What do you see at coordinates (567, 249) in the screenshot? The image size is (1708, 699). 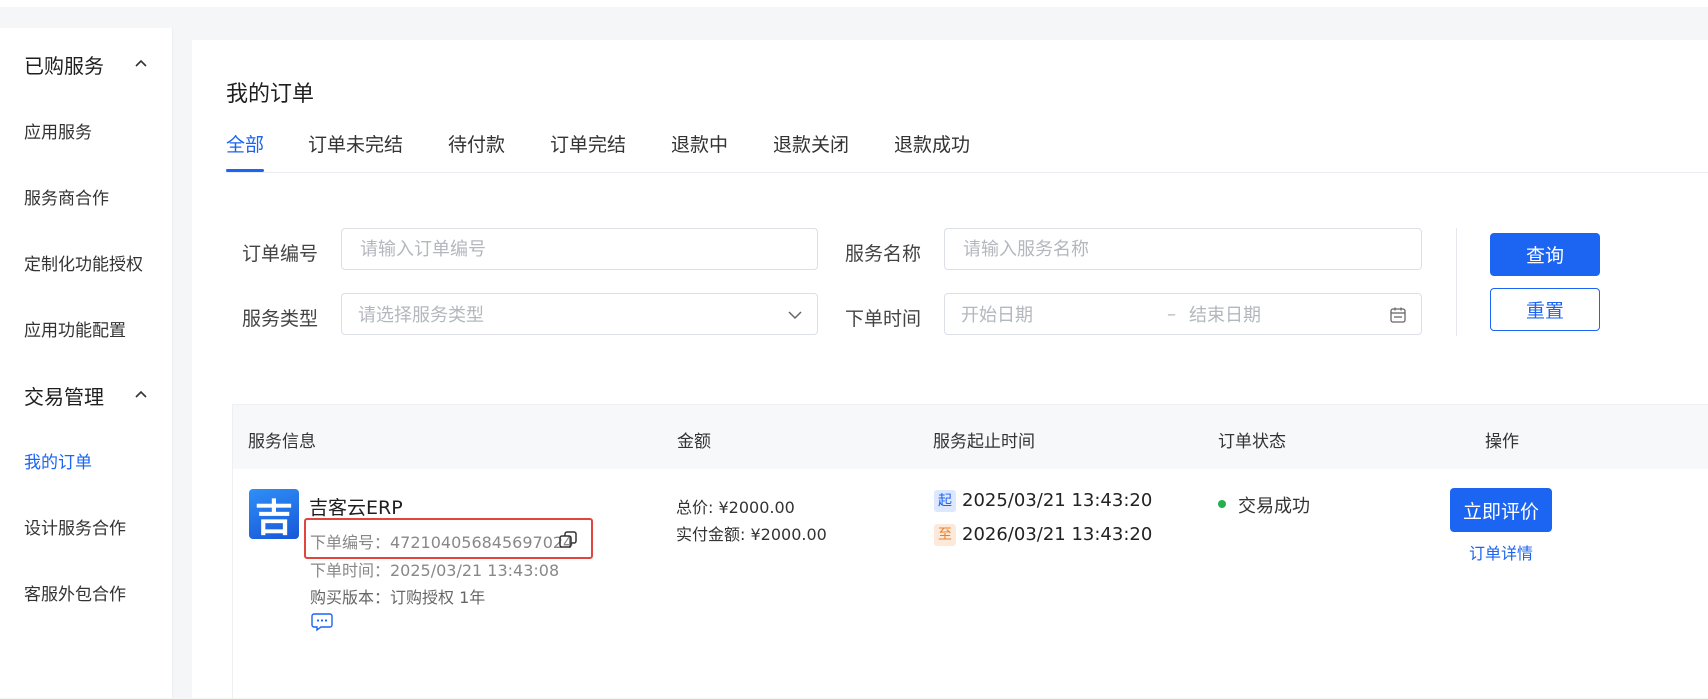 I see `order-no-input` at bounding box center [567, 249].